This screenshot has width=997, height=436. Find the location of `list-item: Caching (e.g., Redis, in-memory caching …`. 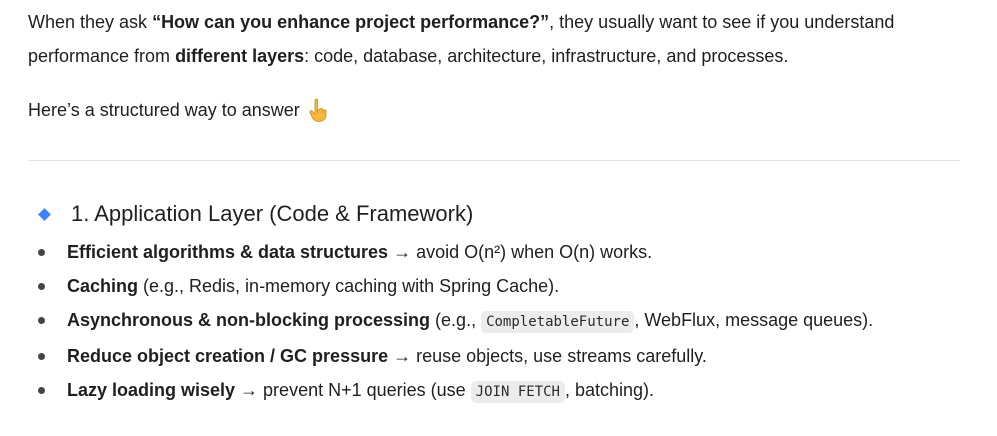

list-item: Caching (e.g., Redis, in-memory caching … is located at coordinates (494, 286).